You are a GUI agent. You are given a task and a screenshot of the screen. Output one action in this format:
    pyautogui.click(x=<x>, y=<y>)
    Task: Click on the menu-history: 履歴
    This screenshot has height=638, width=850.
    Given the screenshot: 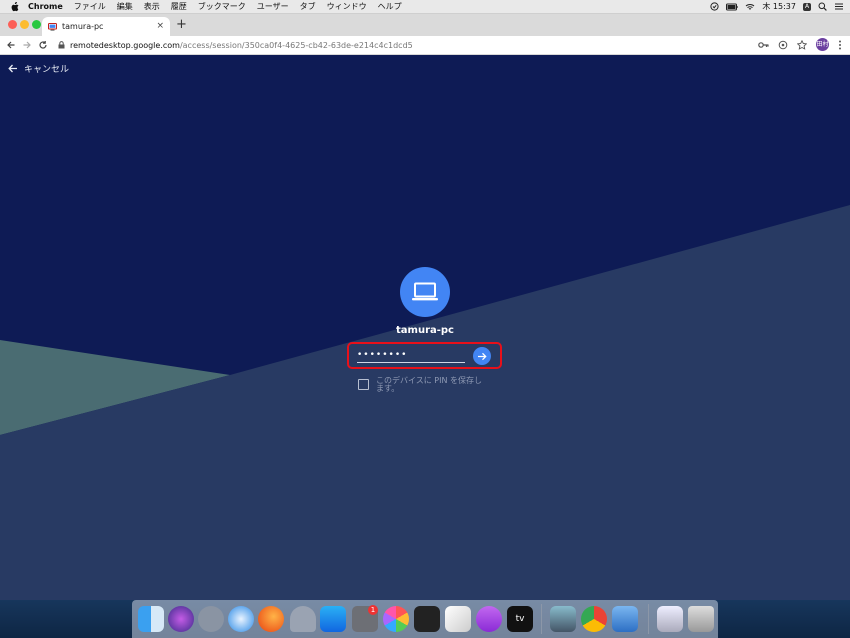 What is the action you would take?
    pyautogui.click(x=179, y=6)
    